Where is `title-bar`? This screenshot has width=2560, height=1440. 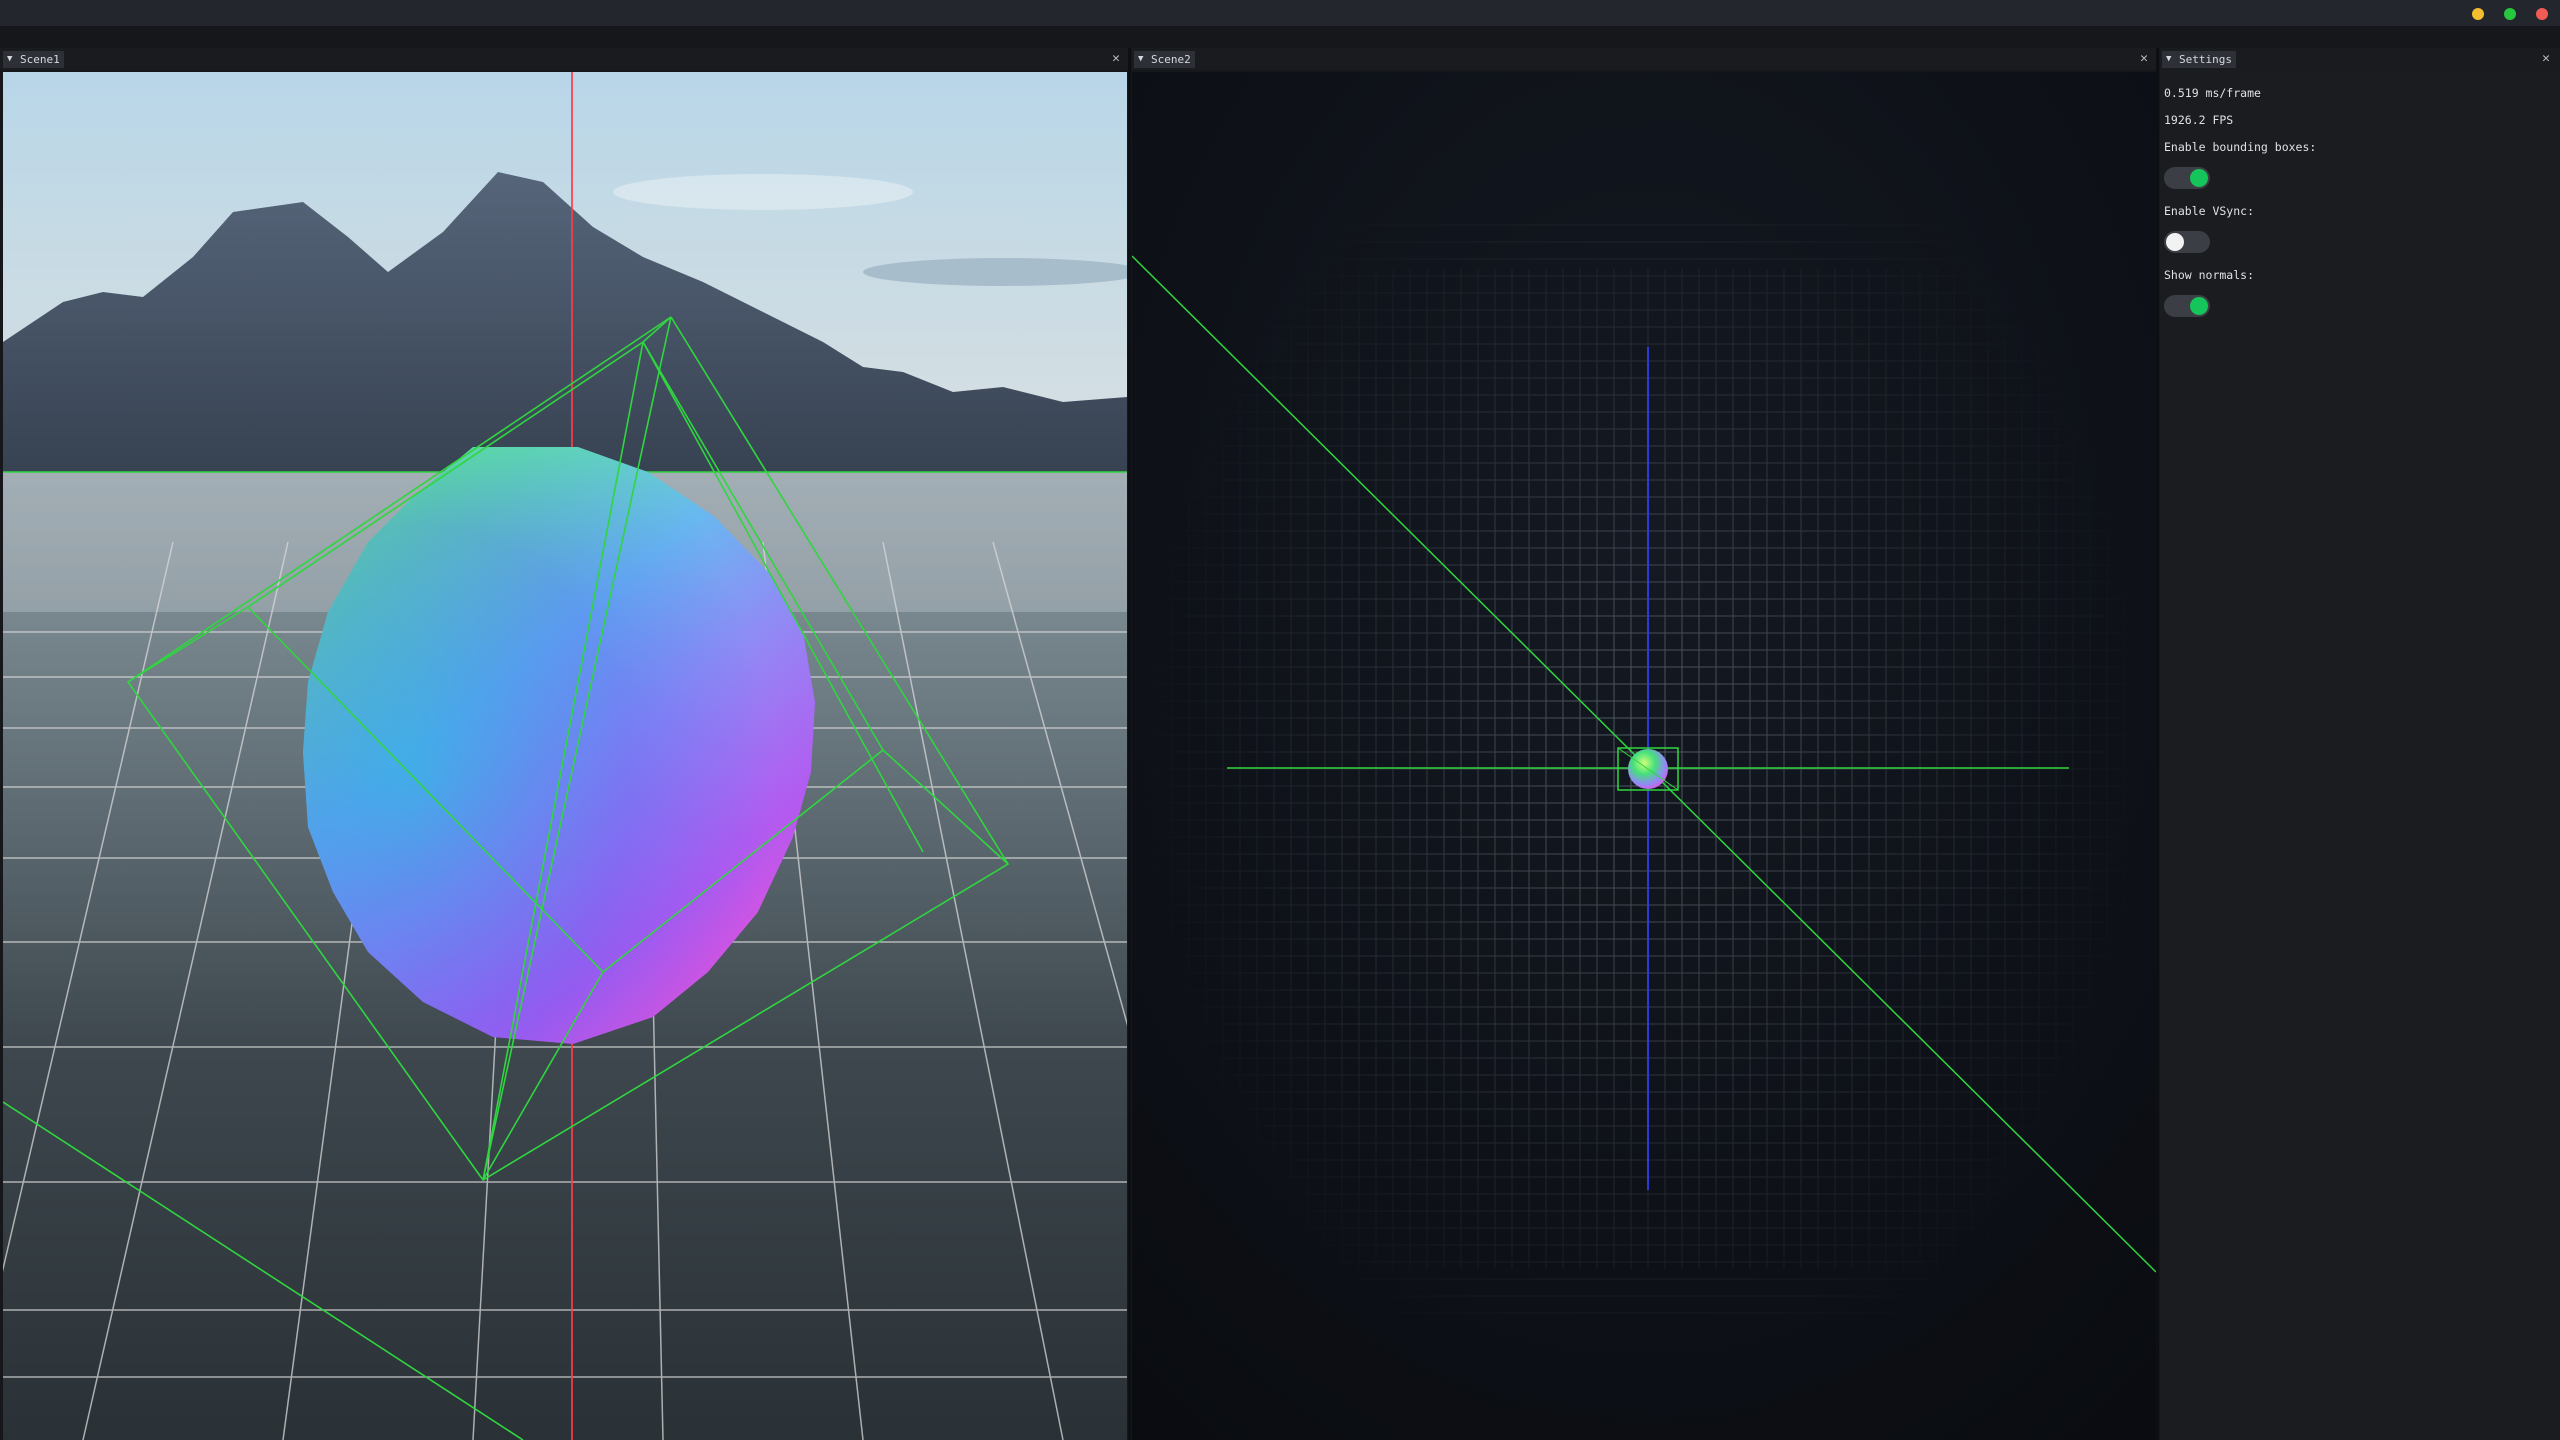 title-bar is located at coordinates (1280, 13).